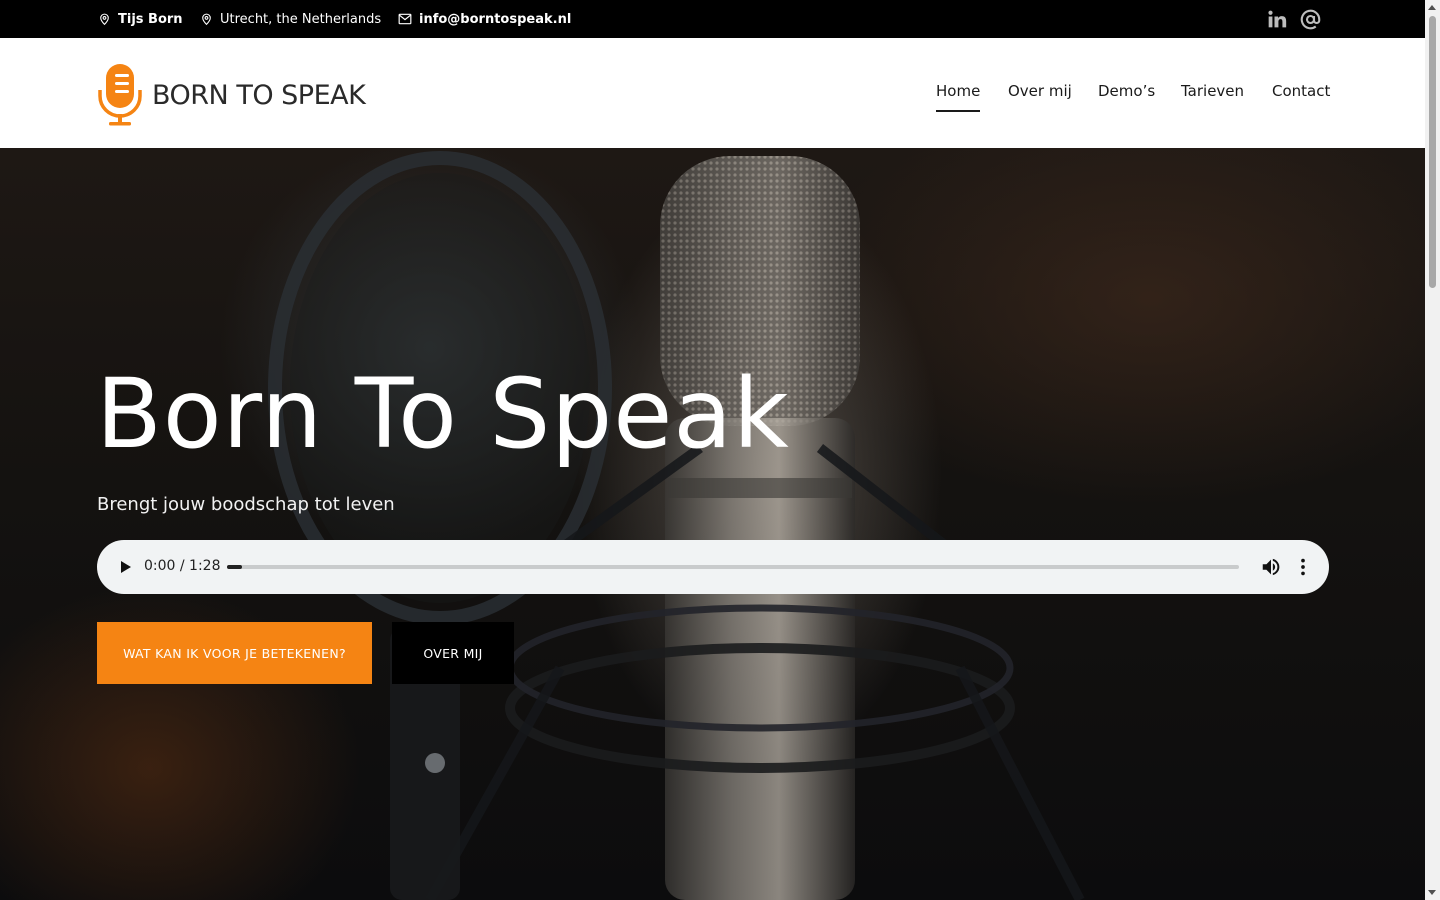  What do you see at coordinates (246, 504) in the screenshot?
I see `hero-subtitle: Brengt jouw boodschap tot leven` at bounding box center [246, 504].